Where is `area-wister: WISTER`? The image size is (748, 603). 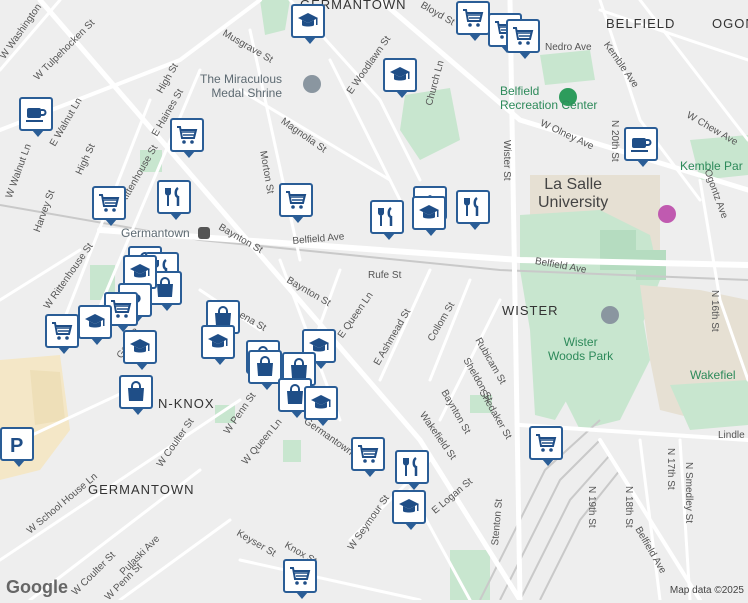
area-wister: WISTER is located at coordinates (530, 310).